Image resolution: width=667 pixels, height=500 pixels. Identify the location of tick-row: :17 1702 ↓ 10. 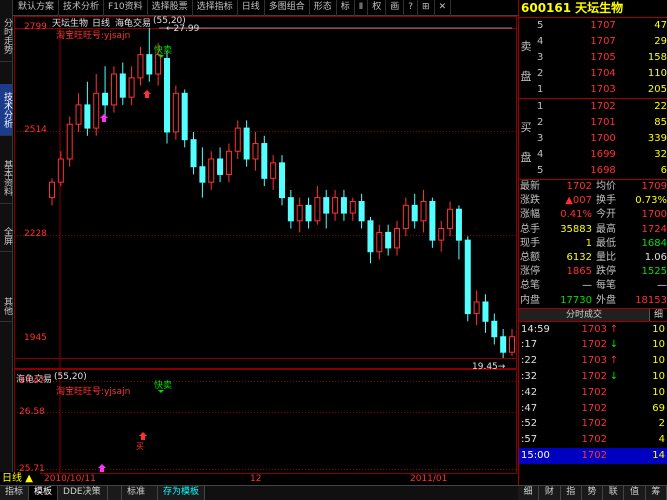
(593, 345).